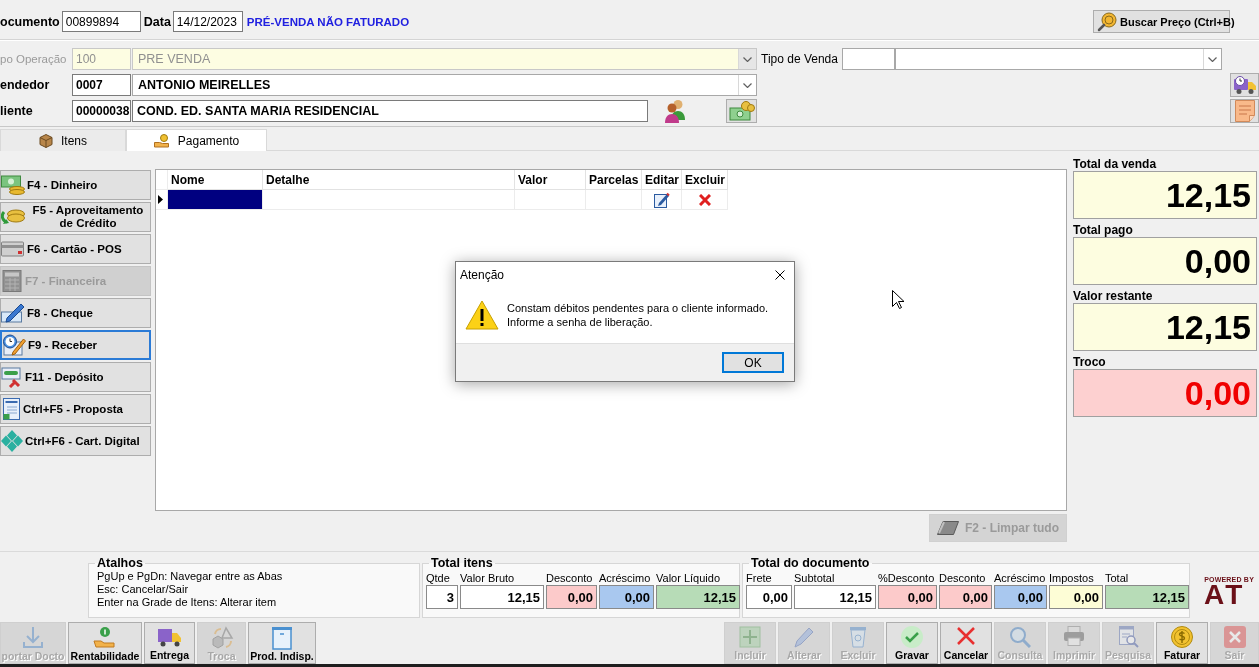  Describe the element at coordinates (810, 563) in the screenshot. I see `panel-title: Total do documento` at that location.